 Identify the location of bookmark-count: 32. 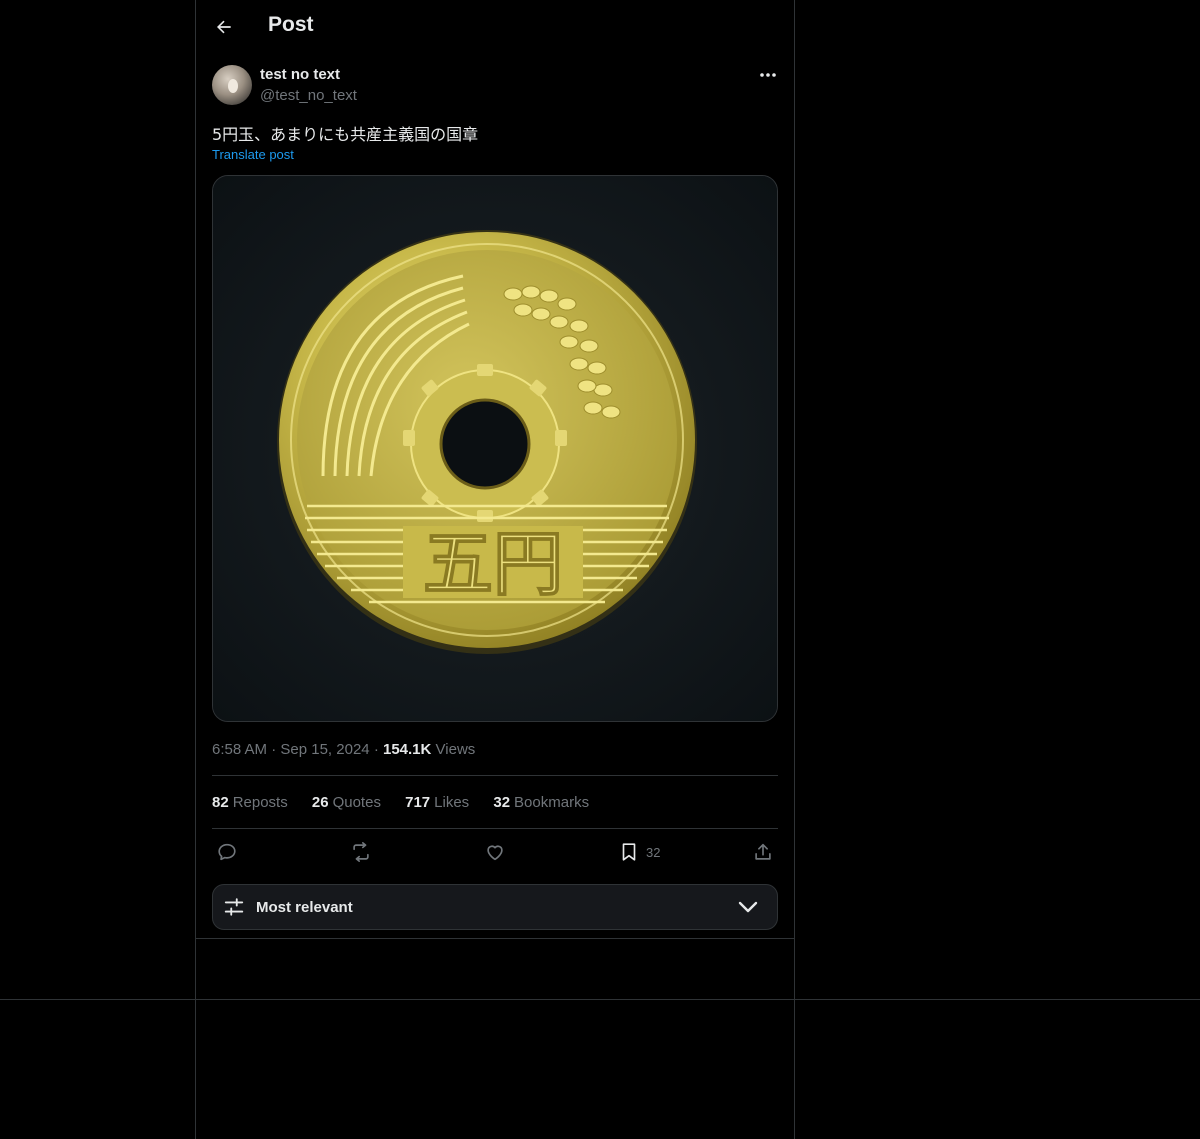
(653, 852).